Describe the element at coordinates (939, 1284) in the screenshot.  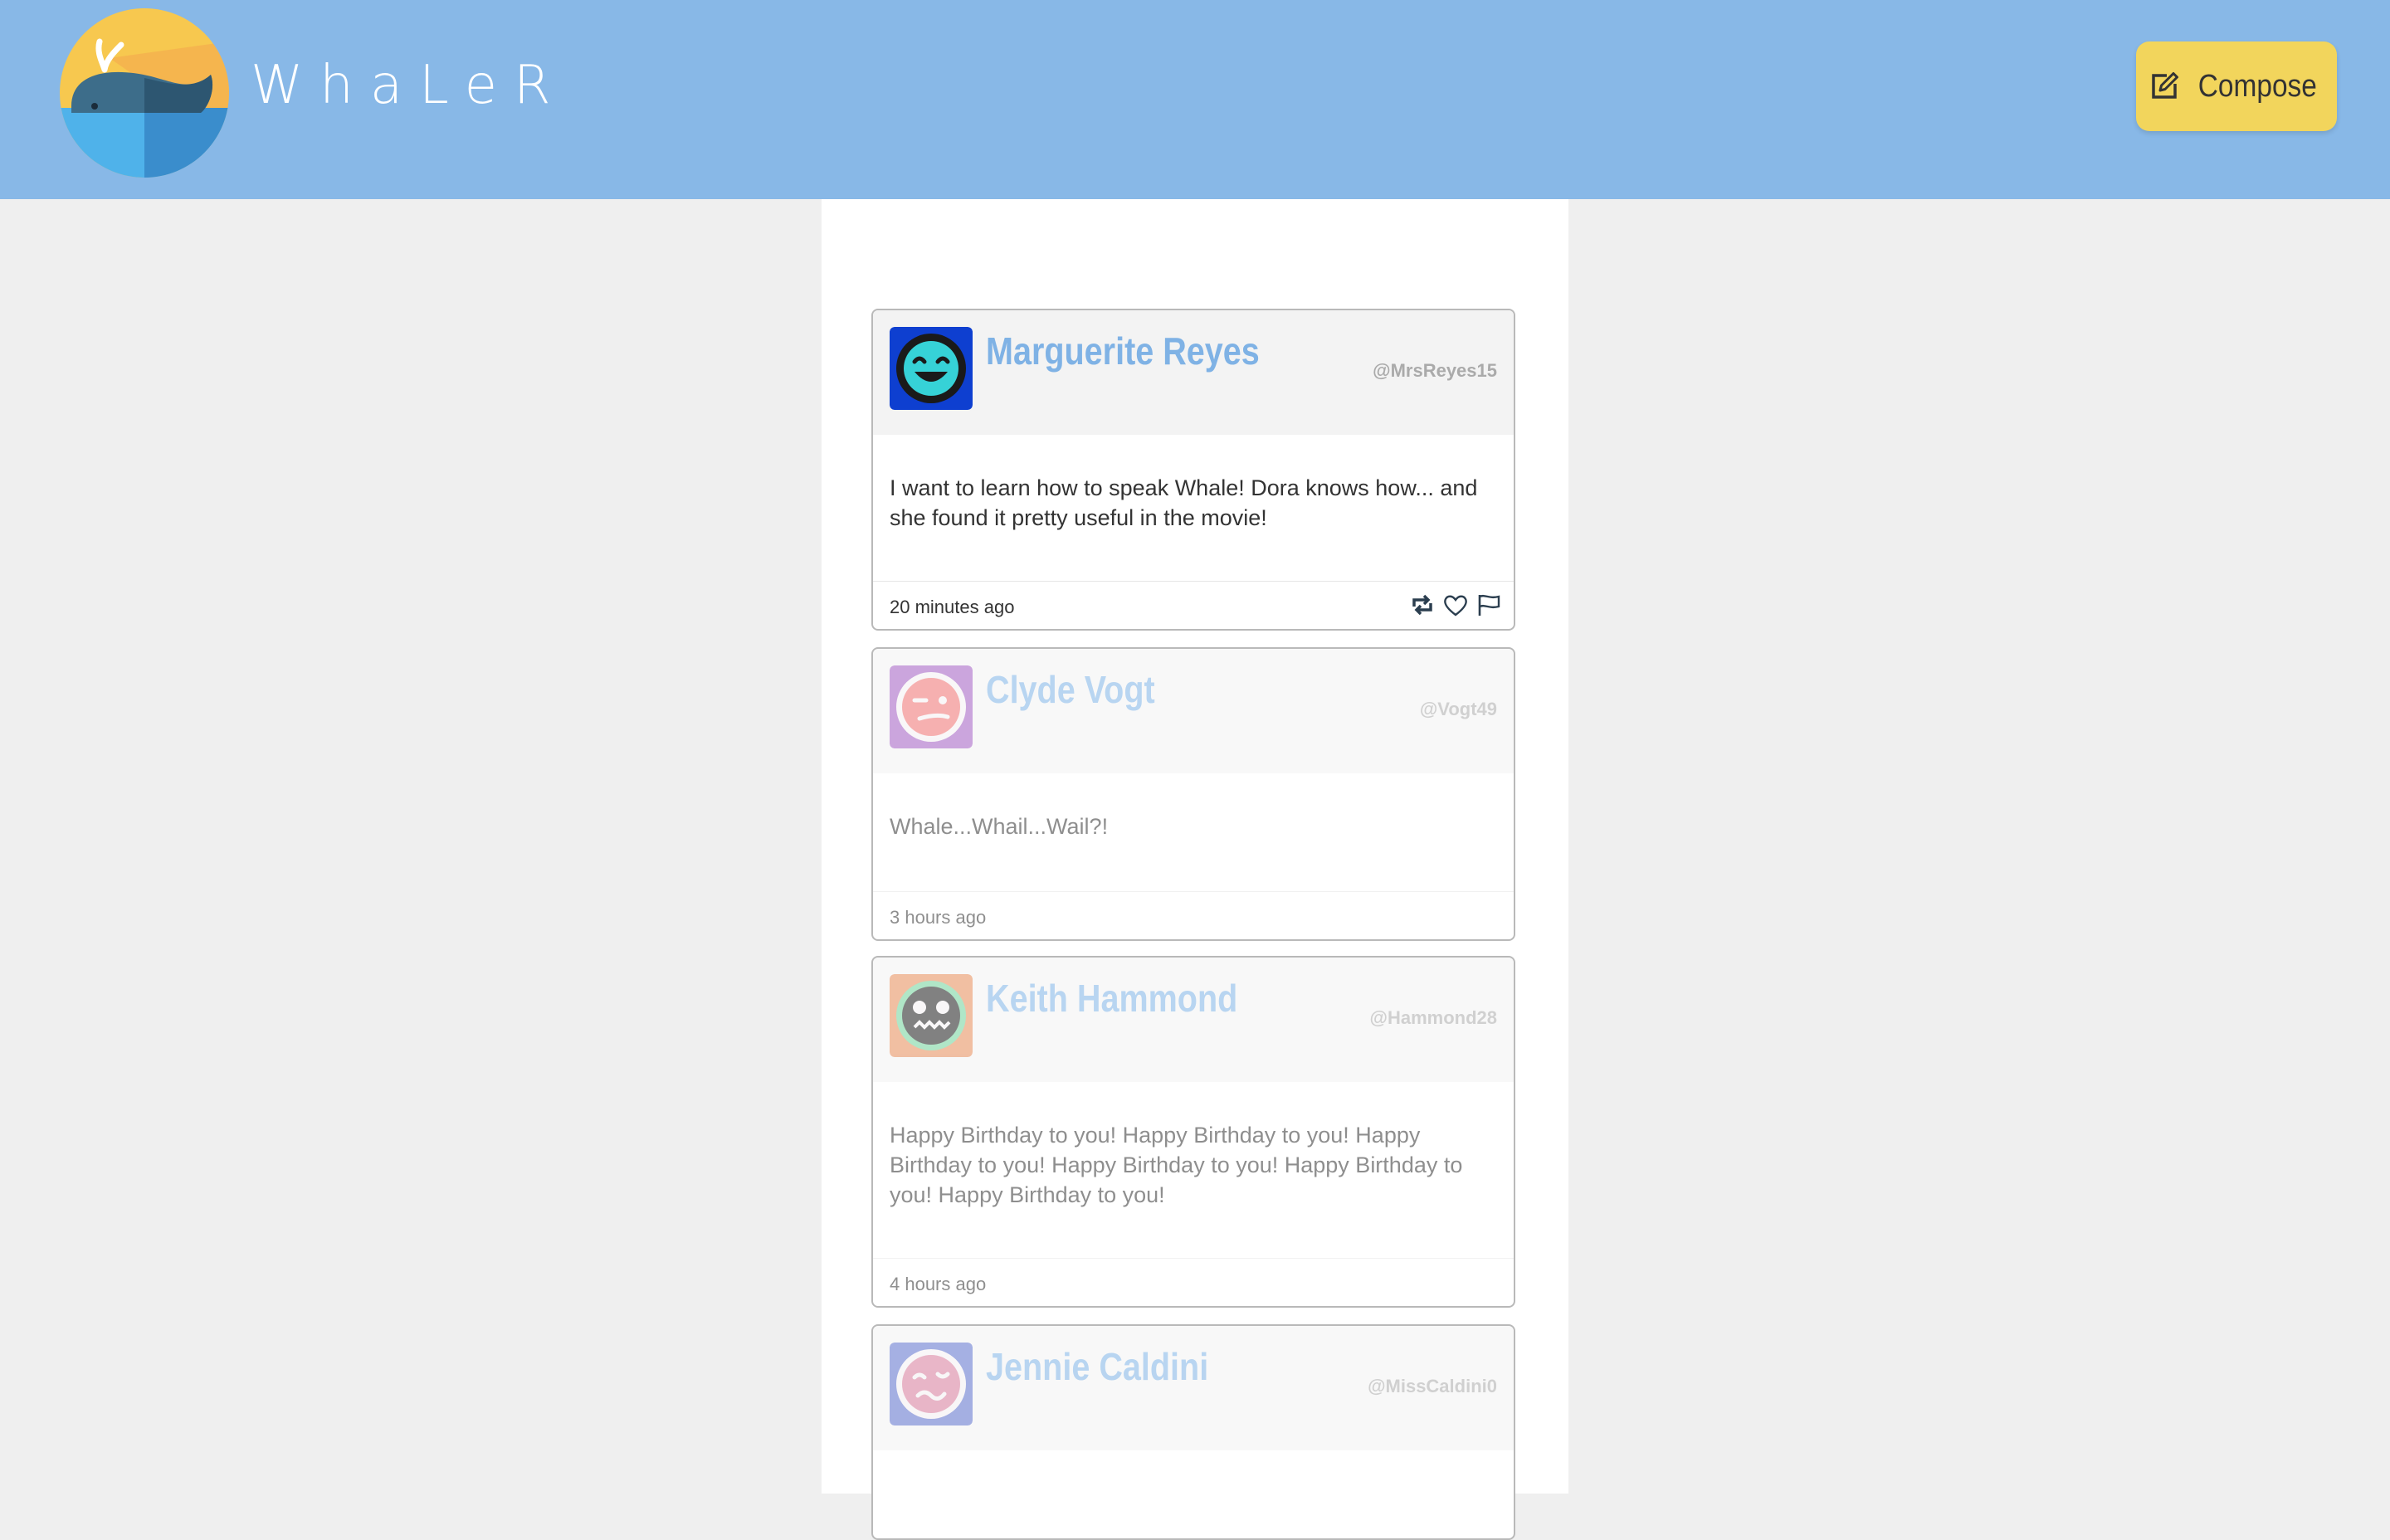
I see `post-timestamp: 4 hours ago` at that location.